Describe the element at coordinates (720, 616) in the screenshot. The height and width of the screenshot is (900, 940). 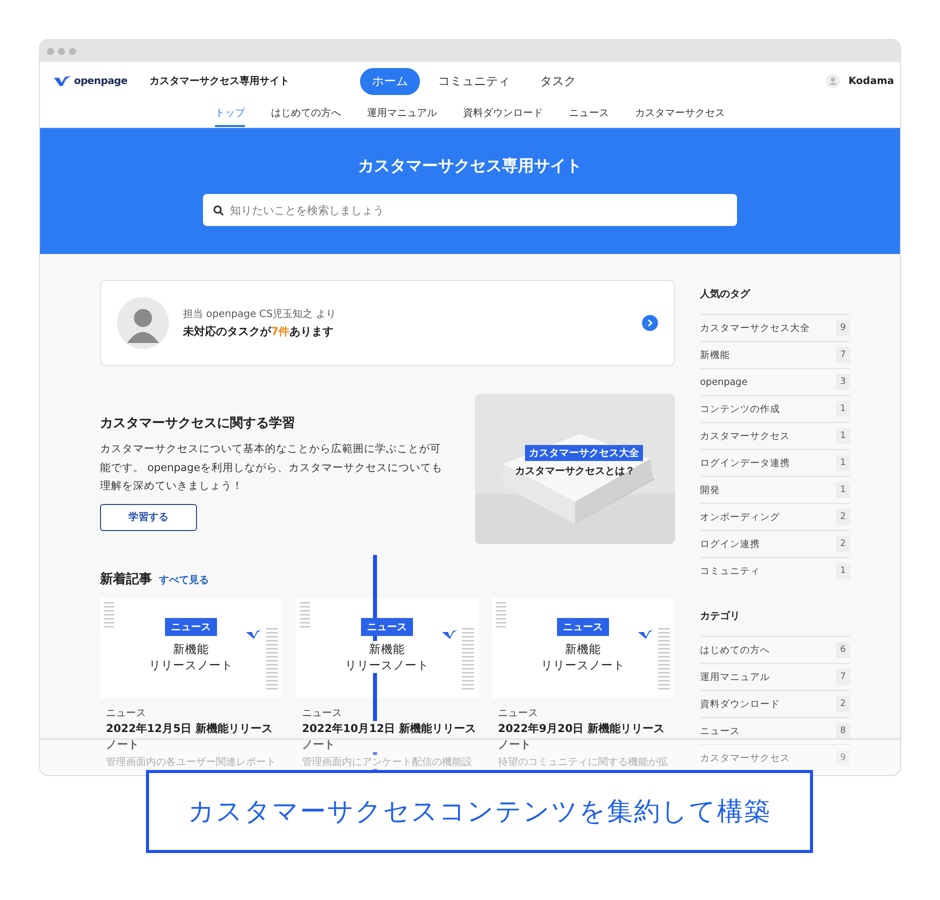
I see `sidebar-heading: カテゴリ` at that location.